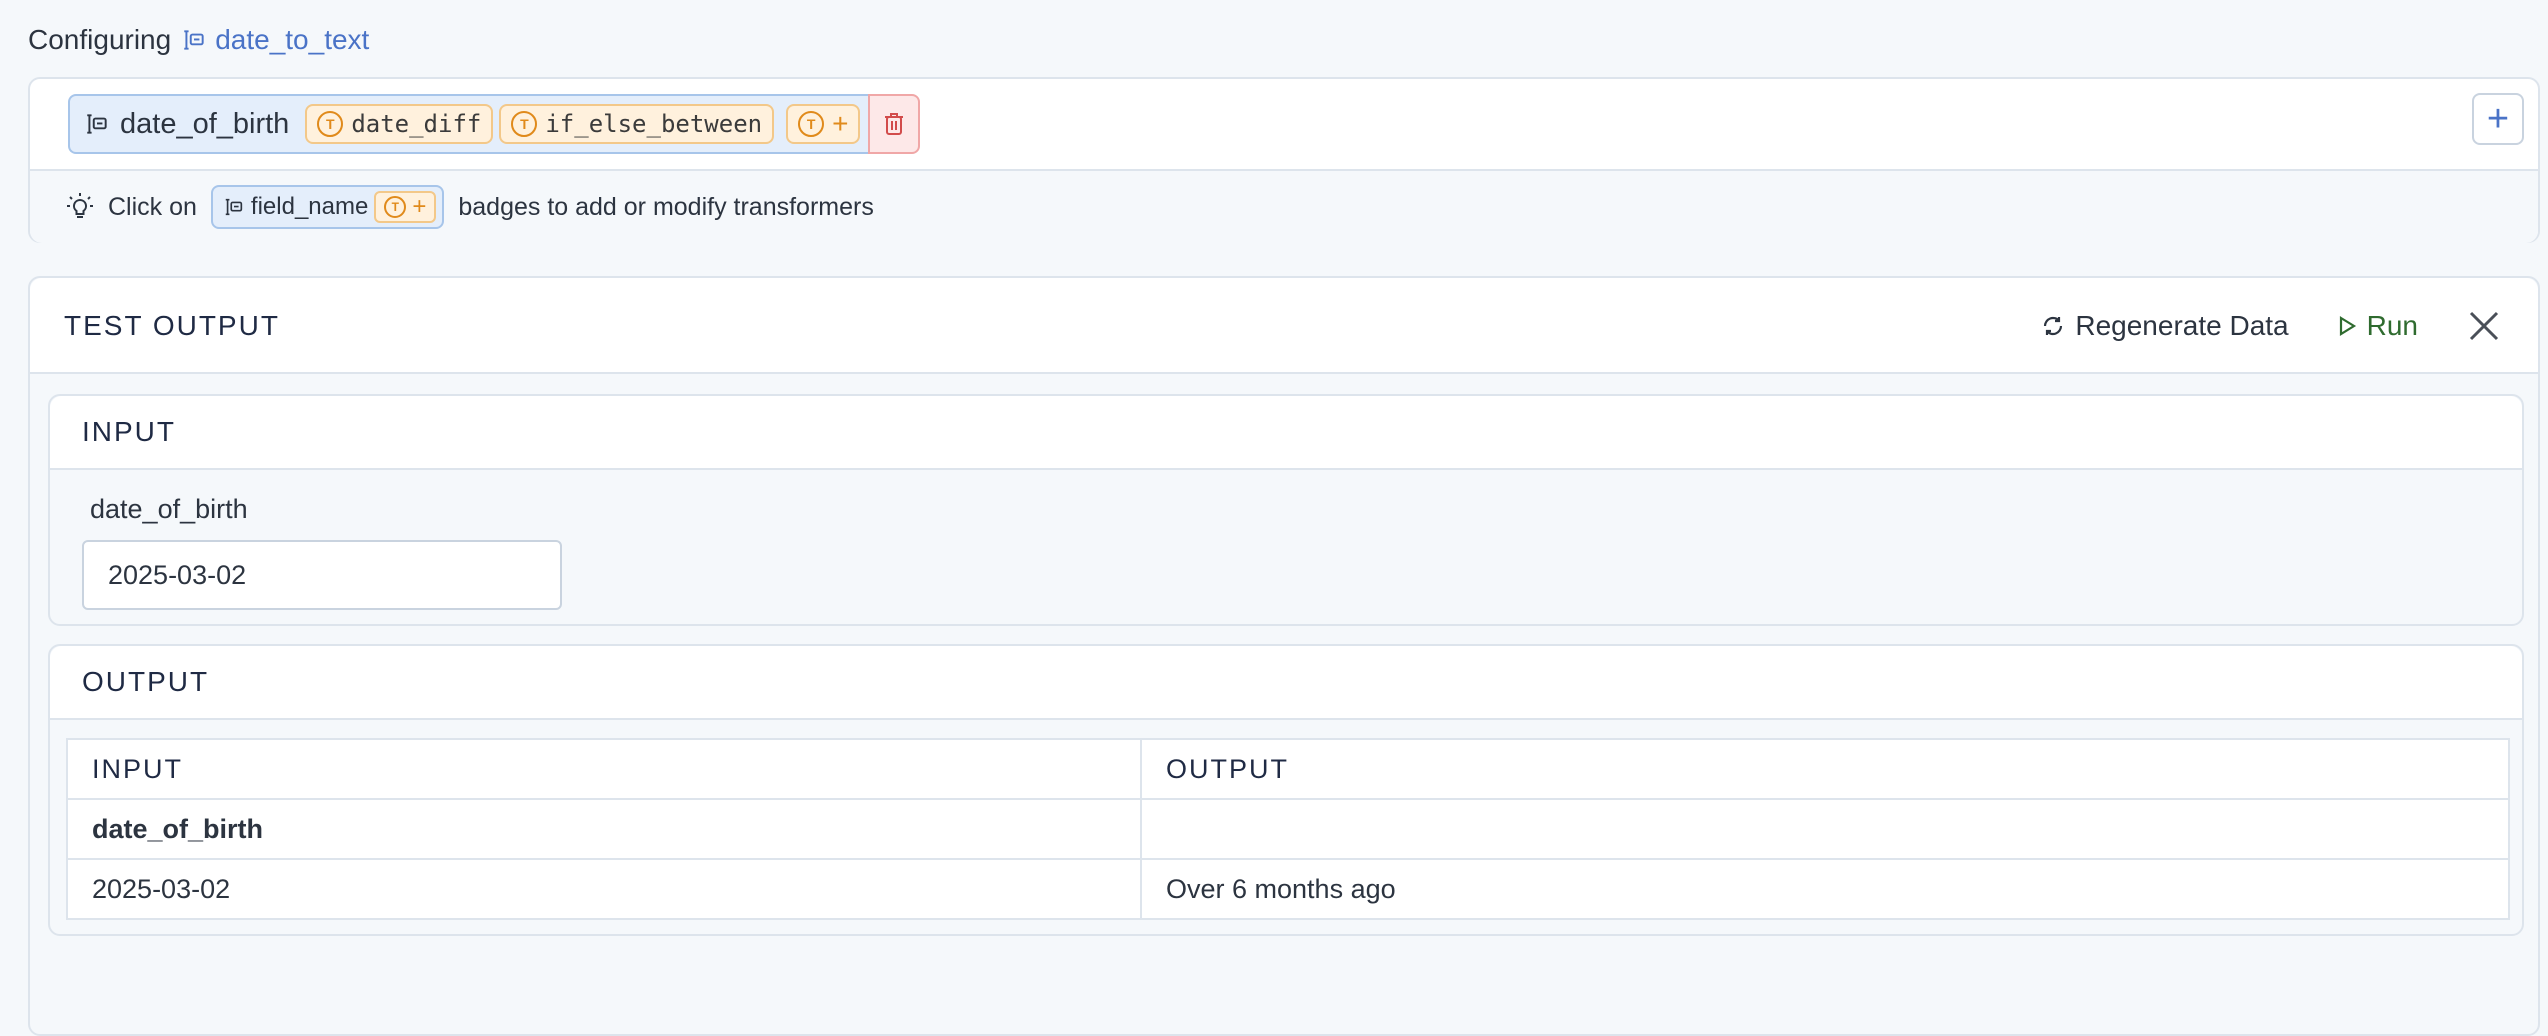 This screenshot has height=1036, width=2548. I want to click on close-icon, so click(2484, 326).